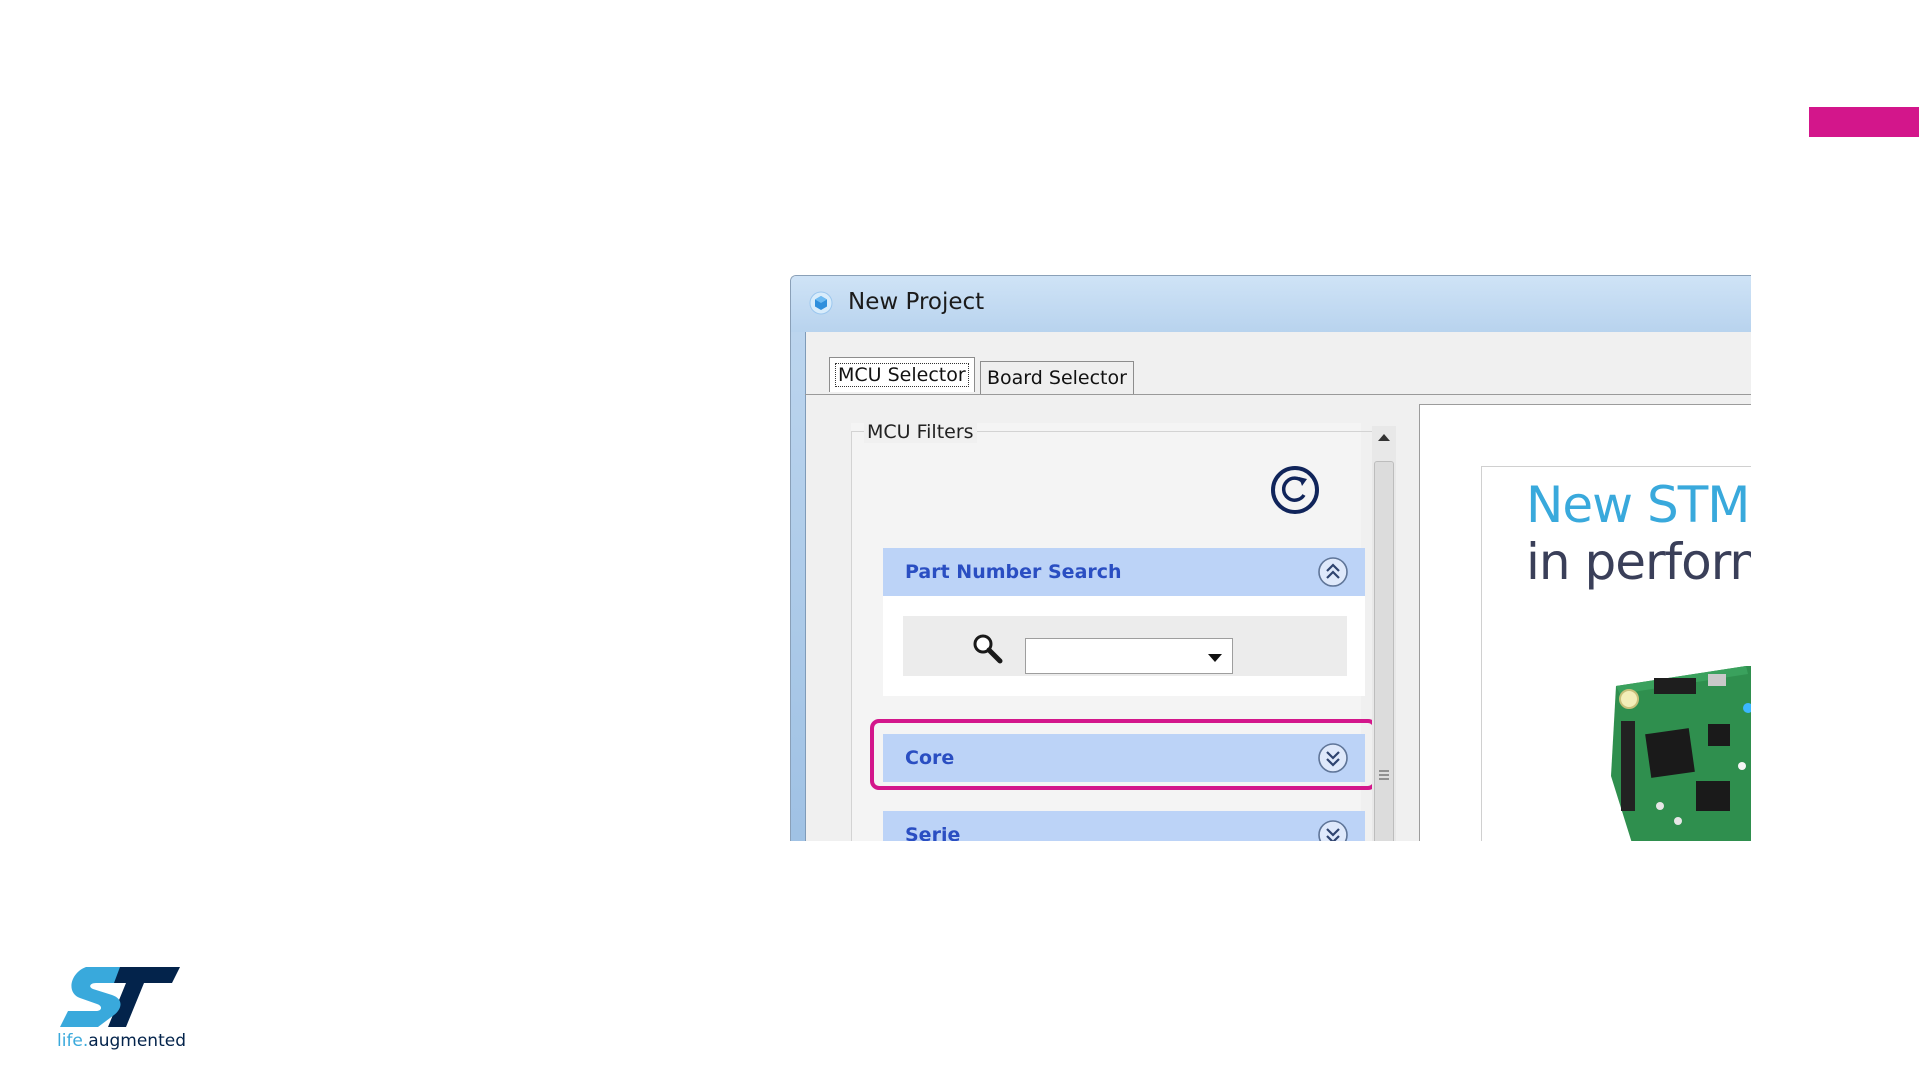 The width and height of the screenshot is (1919, 1080). What do you see at coordinates (1124, 826) in the screenshot?
I see `serie-header: Serie` at bounding box center [1124, 826].